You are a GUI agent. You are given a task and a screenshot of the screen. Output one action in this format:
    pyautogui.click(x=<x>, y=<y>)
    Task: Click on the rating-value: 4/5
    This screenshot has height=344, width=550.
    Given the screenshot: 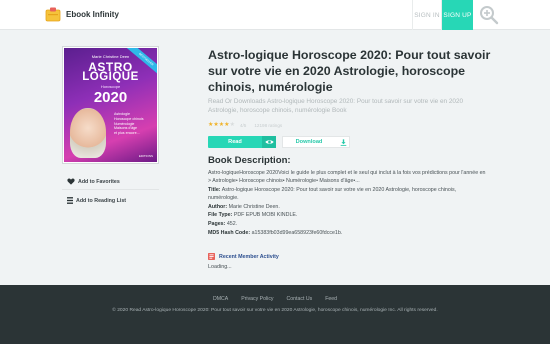 What is the action you would take?
    pyautogui.click(x=243, y=125)
    